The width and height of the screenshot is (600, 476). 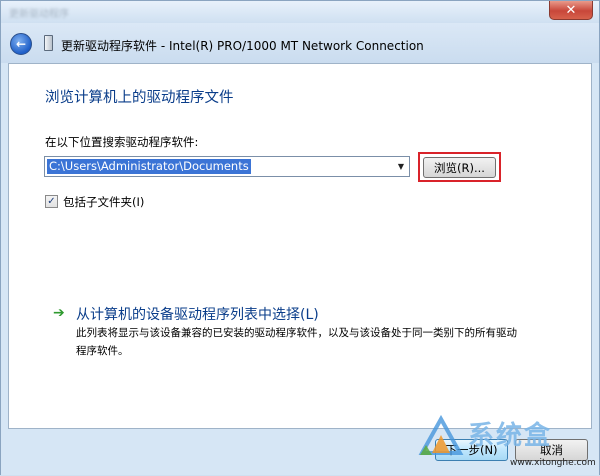 I want to click on close-button: ✕, so click(x=571, y=10).